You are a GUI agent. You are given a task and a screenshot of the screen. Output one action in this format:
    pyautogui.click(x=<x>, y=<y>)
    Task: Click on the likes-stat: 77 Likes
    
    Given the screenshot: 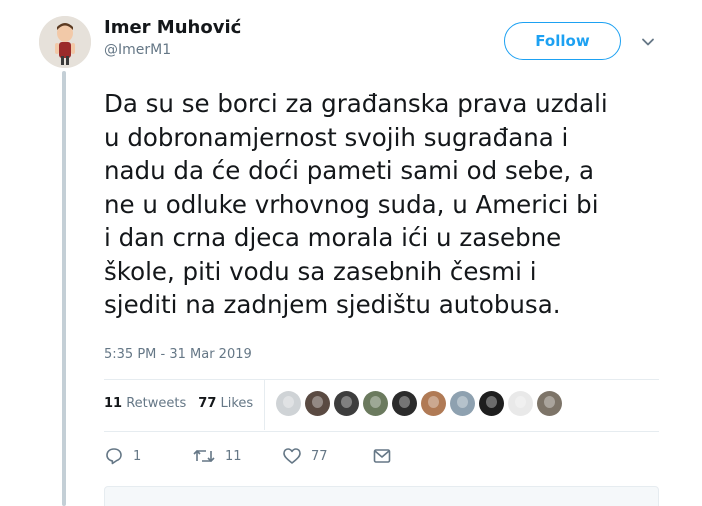 What is the action you would take?
    pyautogui.click(x=225, y=403)
    